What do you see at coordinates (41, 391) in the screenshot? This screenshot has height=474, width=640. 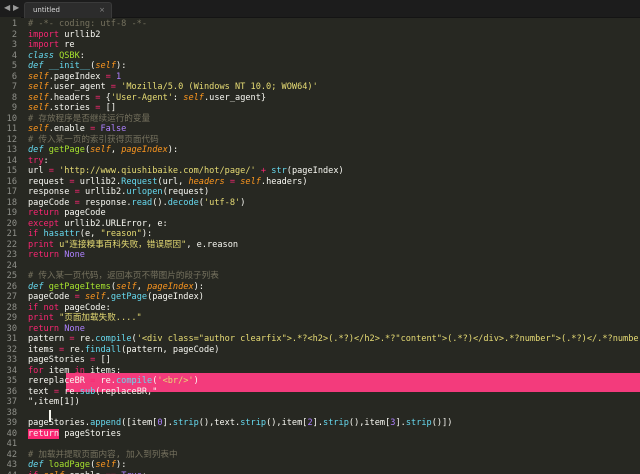 I see `code-token: text` at bounding box center [41, 391].